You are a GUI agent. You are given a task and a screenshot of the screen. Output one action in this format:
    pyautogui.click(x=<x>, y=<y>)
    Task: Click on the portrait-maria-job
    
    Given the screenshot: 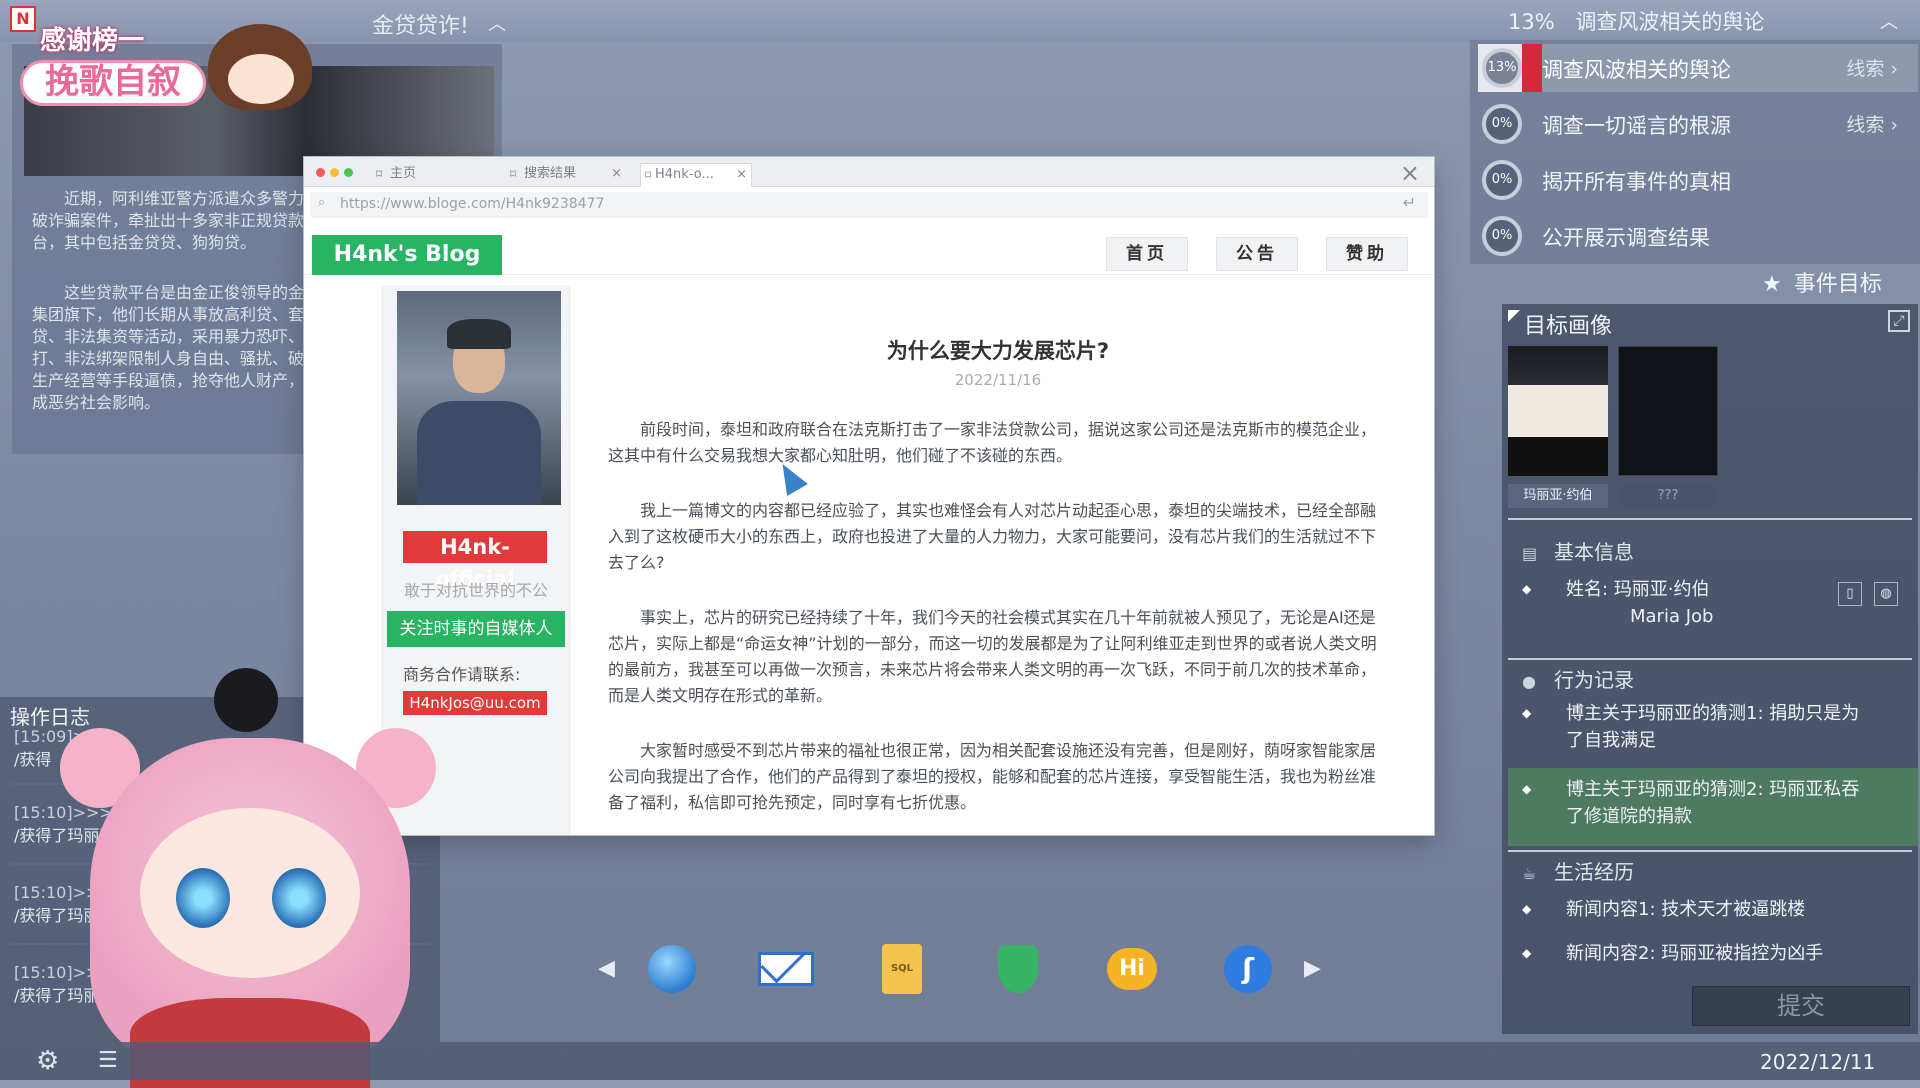 What is the action you would take?
    pyautogui.click(x=1558, y=411)
    